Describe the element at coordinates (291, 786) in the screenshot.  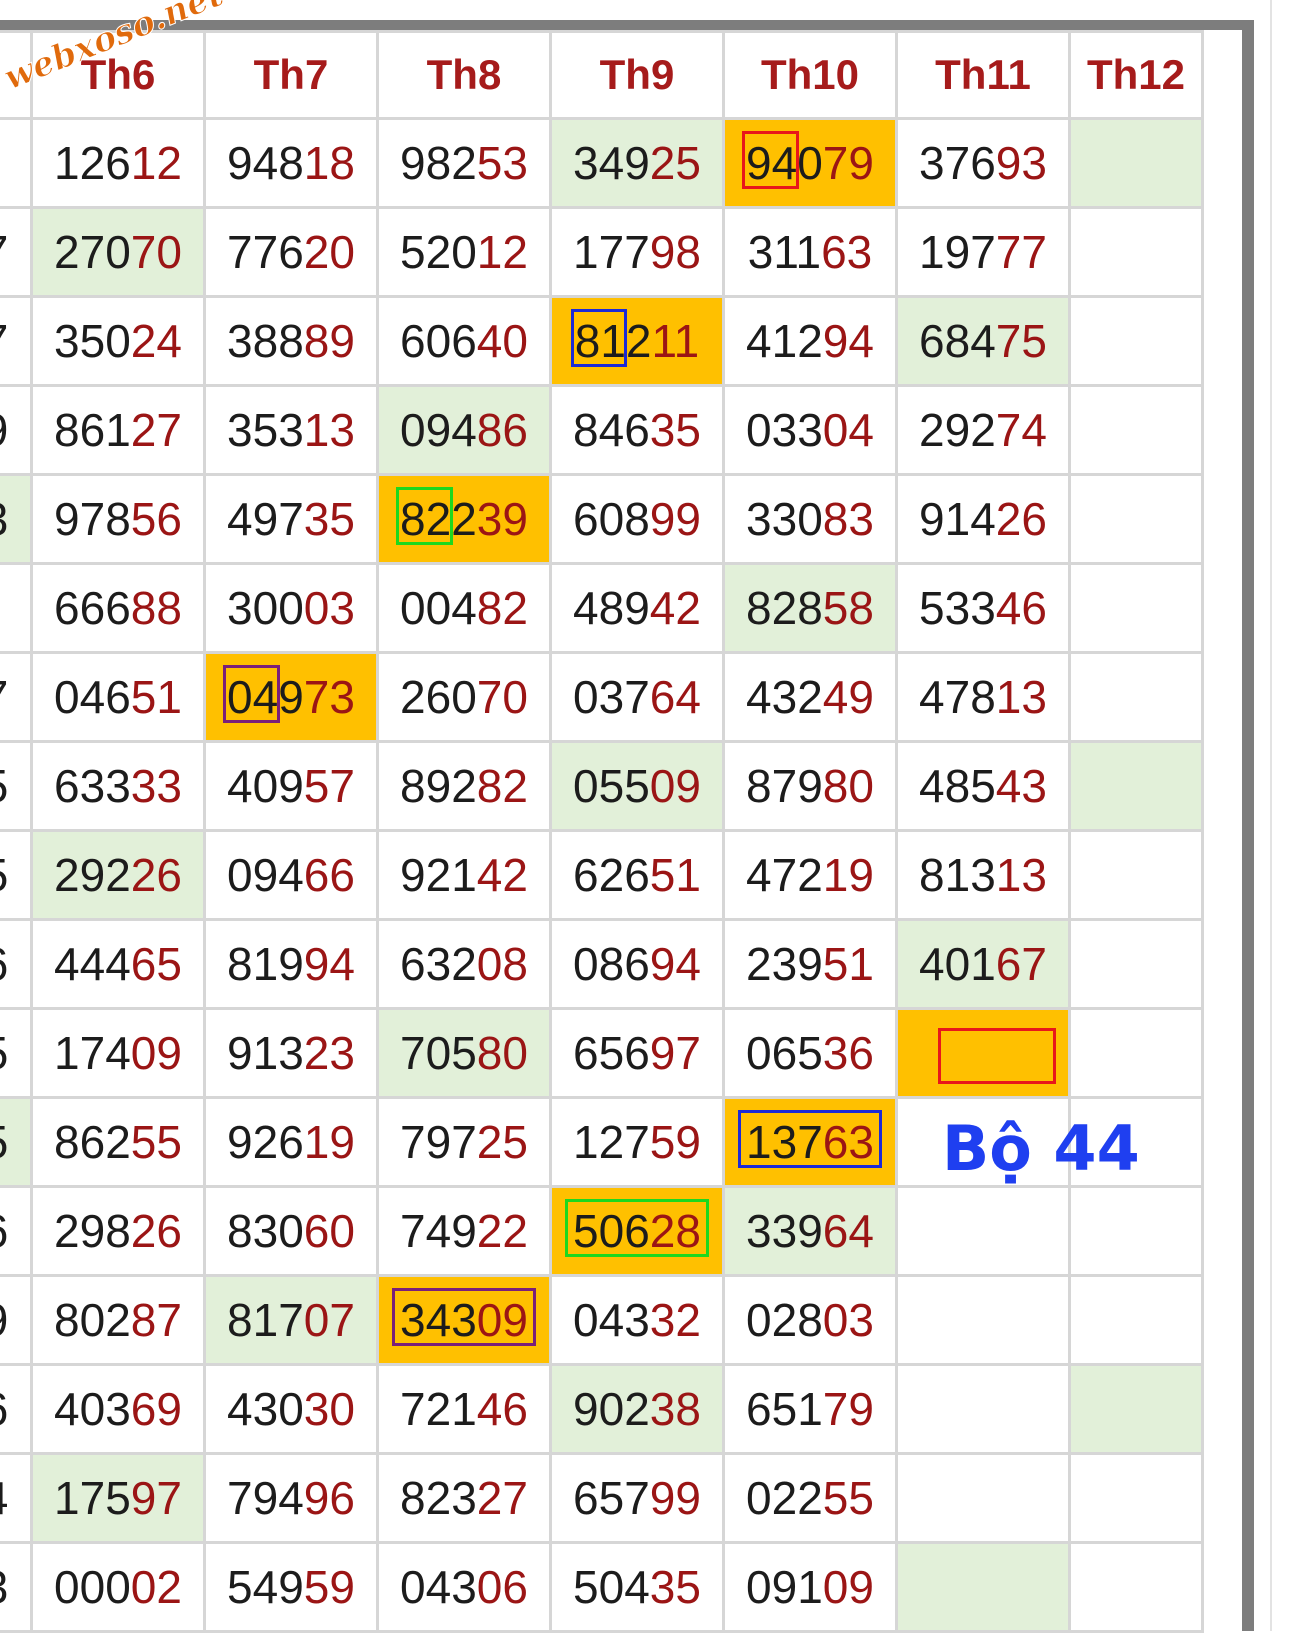
I see `result-number: 40957` at that location.